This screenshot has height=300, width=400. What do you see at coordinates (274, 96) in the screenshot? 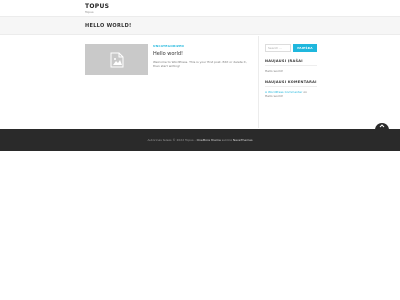
I see `comment-post-link: Hello world!` at bounding box center [274, 96].